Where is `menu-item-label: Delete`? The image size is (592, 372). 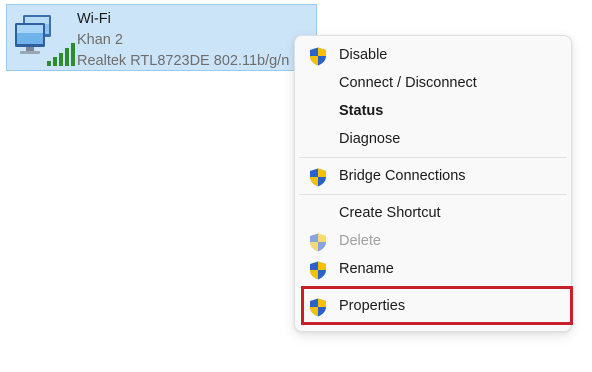 menu-item-label: Delete is located at coordinates (360, 241).